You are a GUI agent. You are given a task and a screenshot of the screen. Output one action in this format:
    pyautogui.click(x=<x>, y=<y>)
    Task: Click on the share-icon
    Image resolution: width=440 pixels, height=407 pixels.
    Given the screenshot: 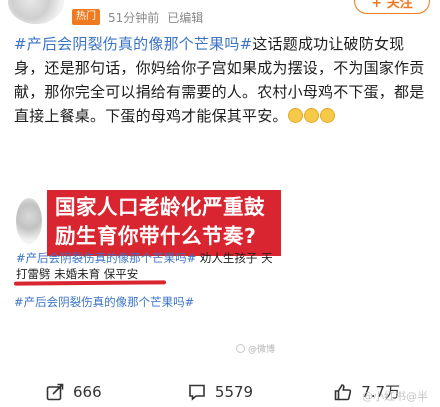 What is the action you would take?
    pyautogui.click(x=55, y=391)
    